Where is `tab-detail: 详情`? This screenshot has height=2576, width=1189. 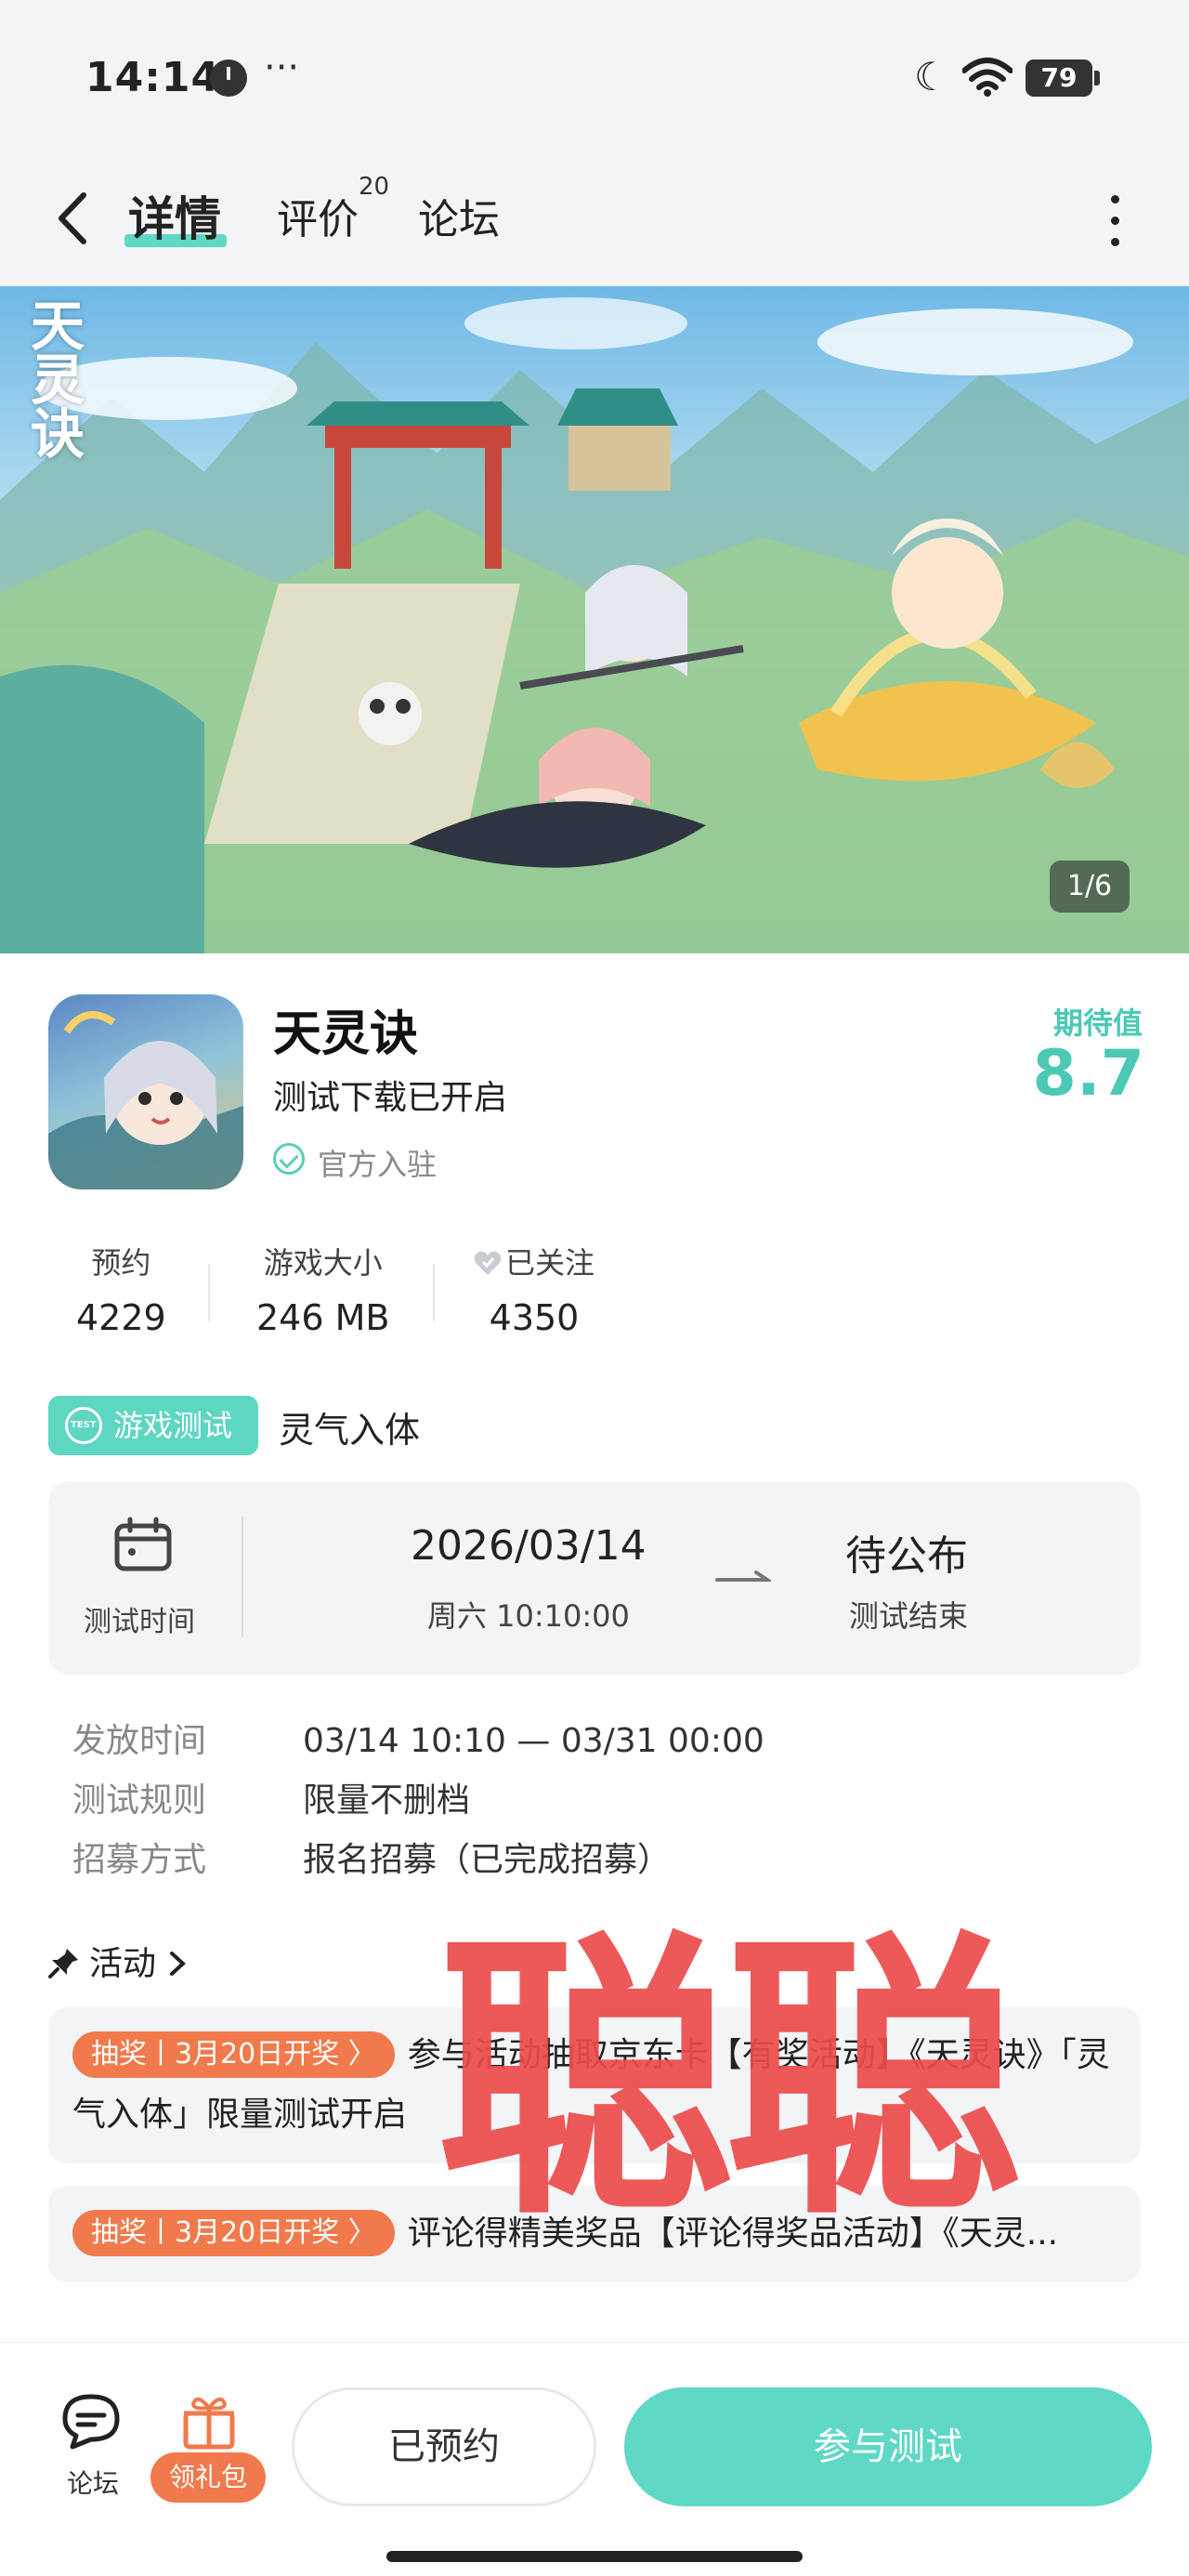
tab-detail: 详情 is located at coordinates (175, 215).